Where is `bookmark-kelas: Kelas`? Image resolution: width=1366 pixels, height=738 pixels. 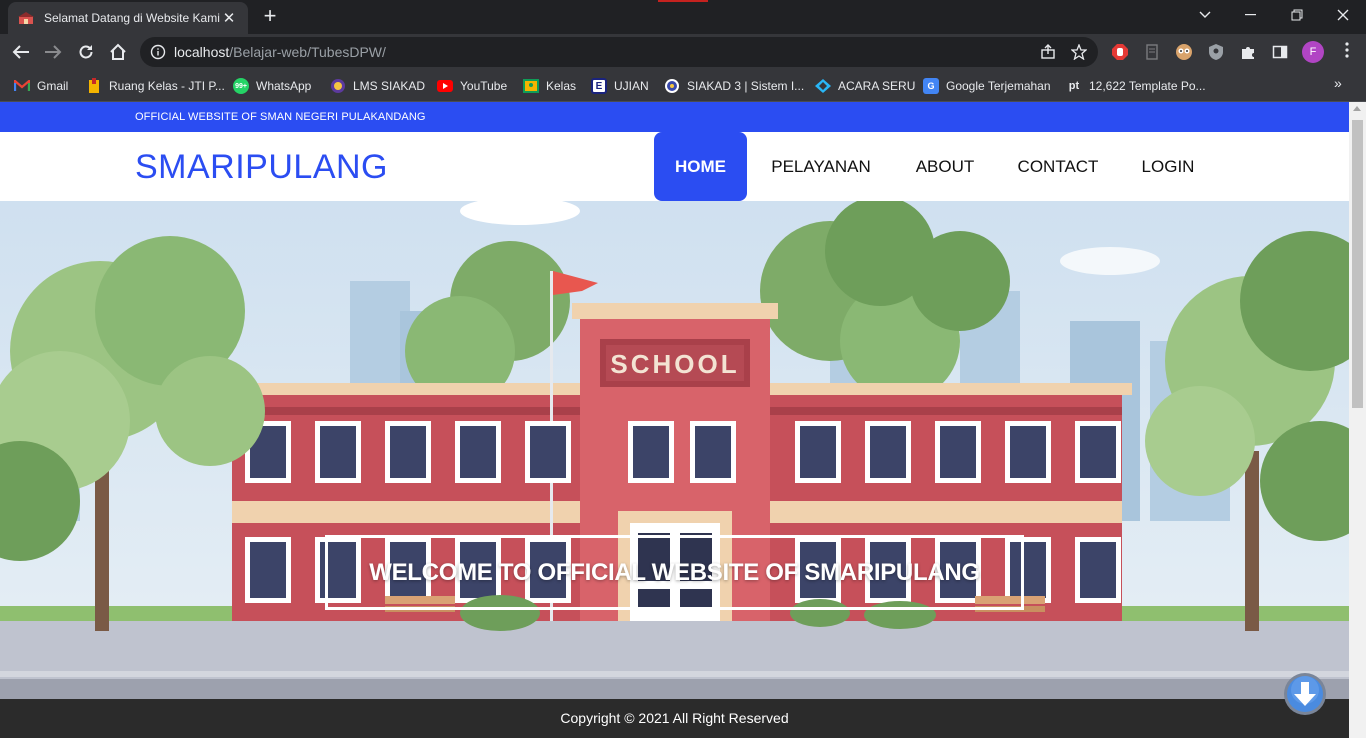 bookmark-kelas: Kelas is located at coordinates (549, 86).